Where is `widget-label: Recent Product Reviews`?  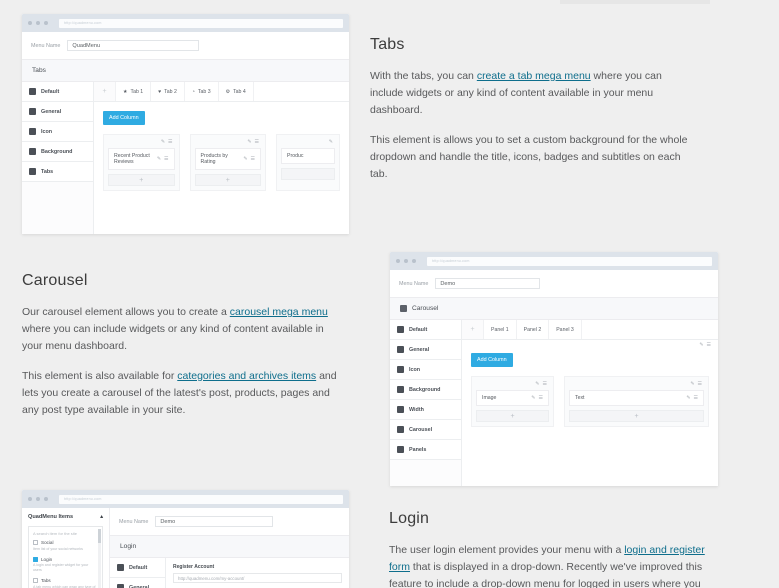
widget-label: Recent Product Reviews is located at coordinates (132, 159).